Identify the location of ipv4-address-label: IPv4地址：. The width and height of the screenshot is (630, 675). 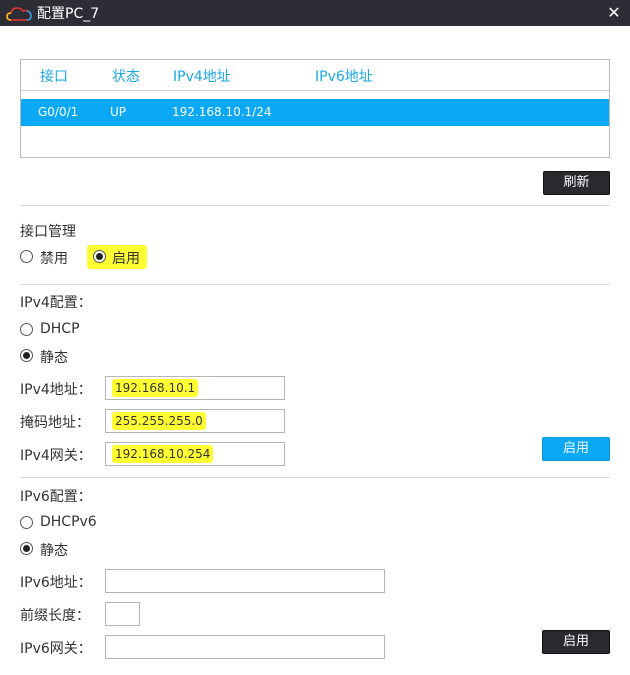
(56, 390).